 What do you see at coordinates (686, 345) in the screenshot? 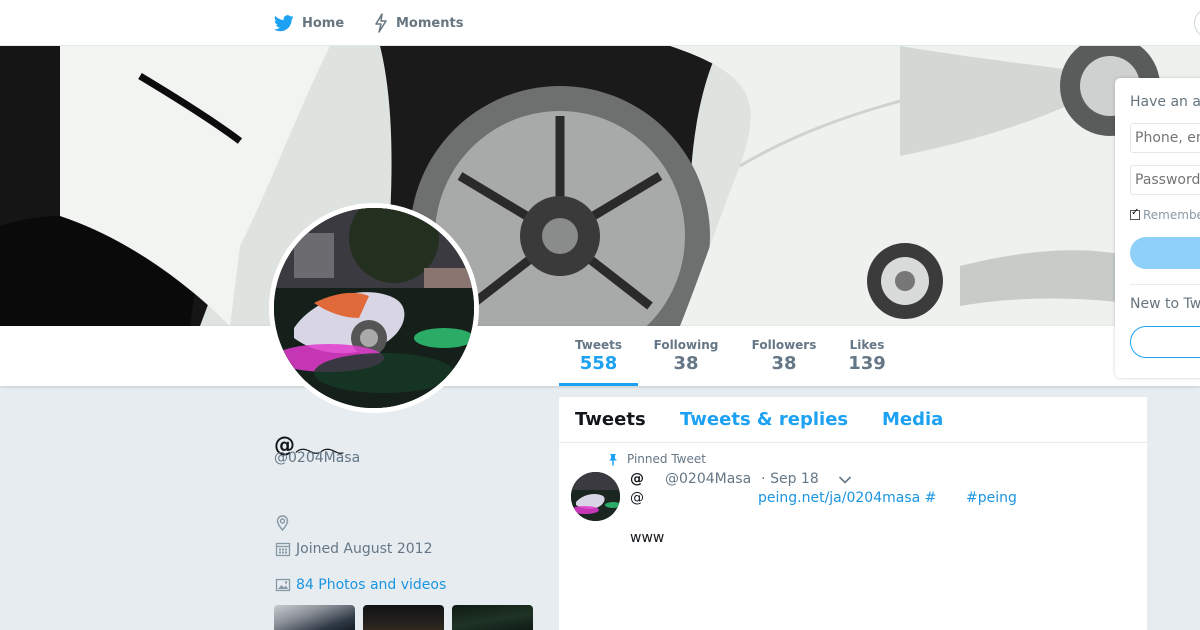
I see `stat-following-label: Following` at bounding box center [686, 345].